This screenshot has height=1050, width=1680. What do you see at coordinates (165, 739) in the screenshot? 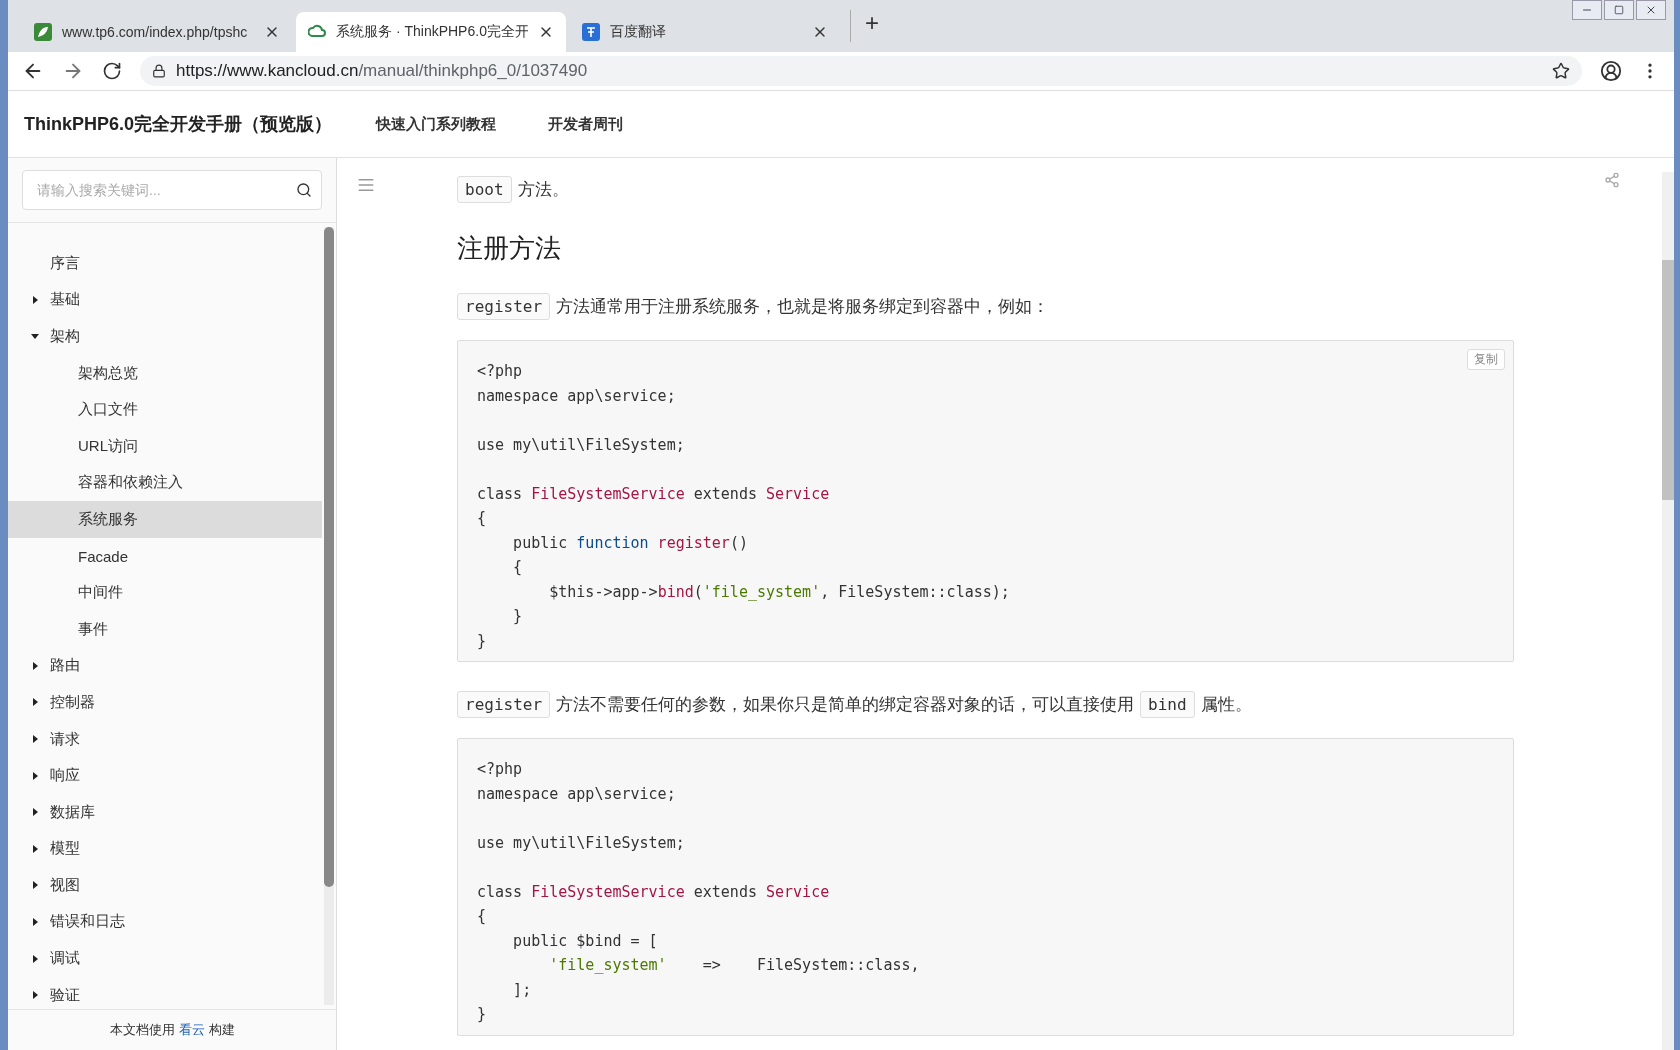
I see `sidebar-item: 请求` at bounding box center [165, 739].